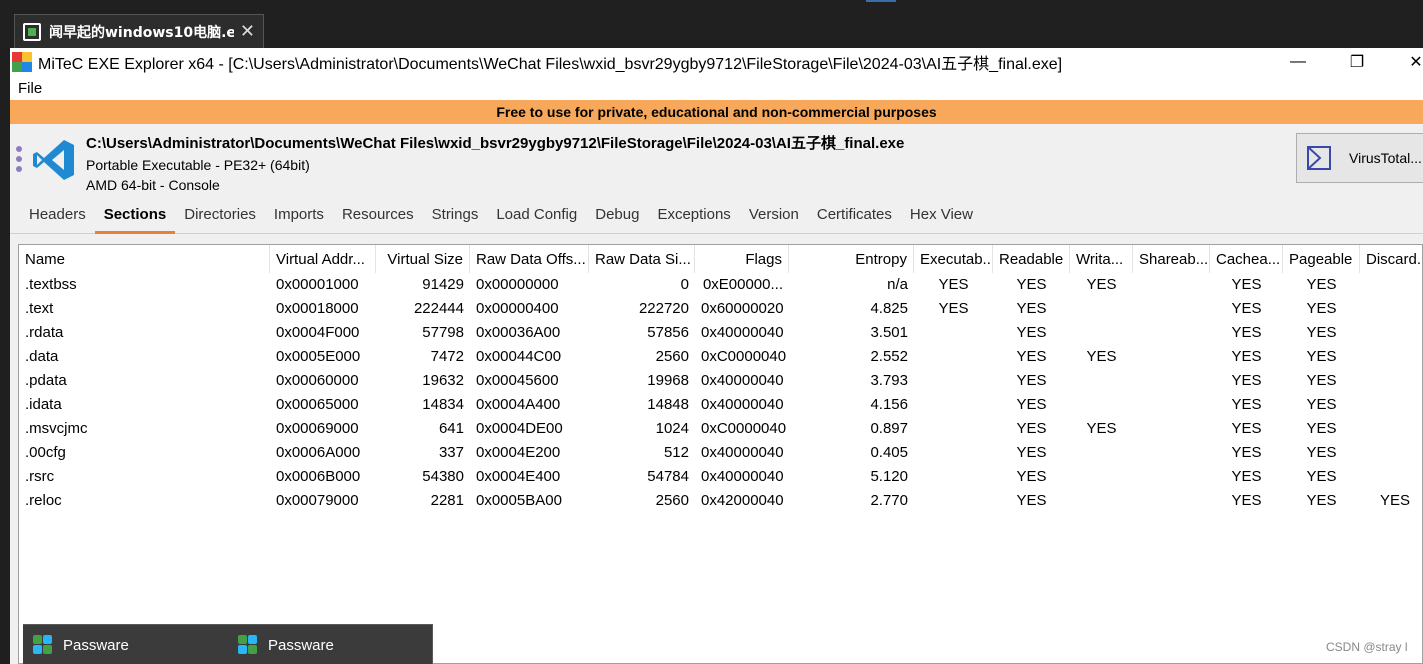  I want to click on table-cell: 0x0006A000, so click(318, 452).